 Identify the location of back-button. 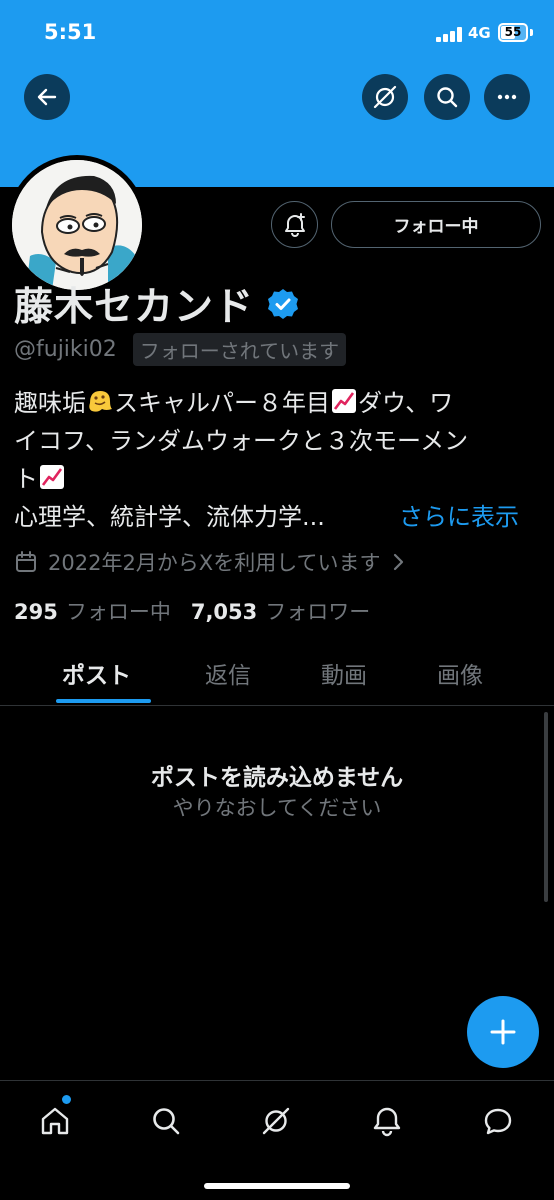
(47, 97).